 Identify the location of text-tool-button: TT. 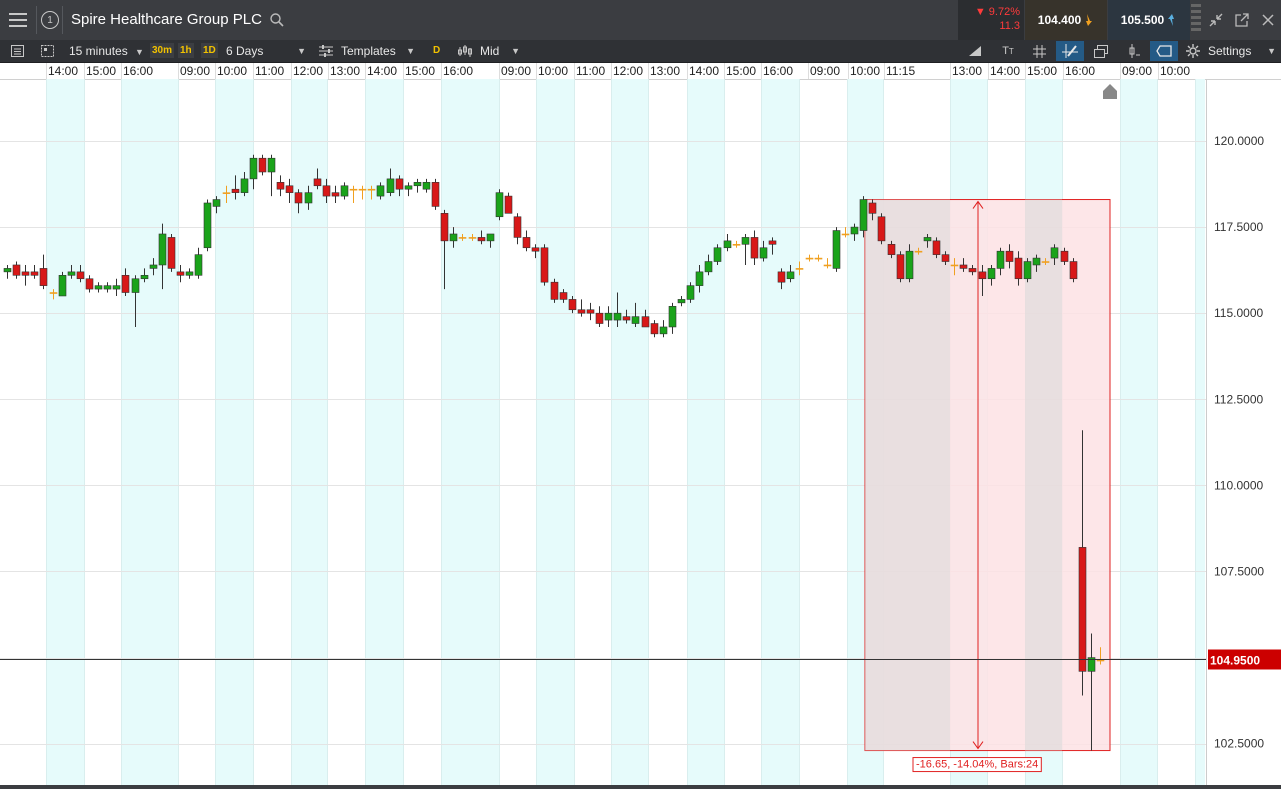
(1008, 51).